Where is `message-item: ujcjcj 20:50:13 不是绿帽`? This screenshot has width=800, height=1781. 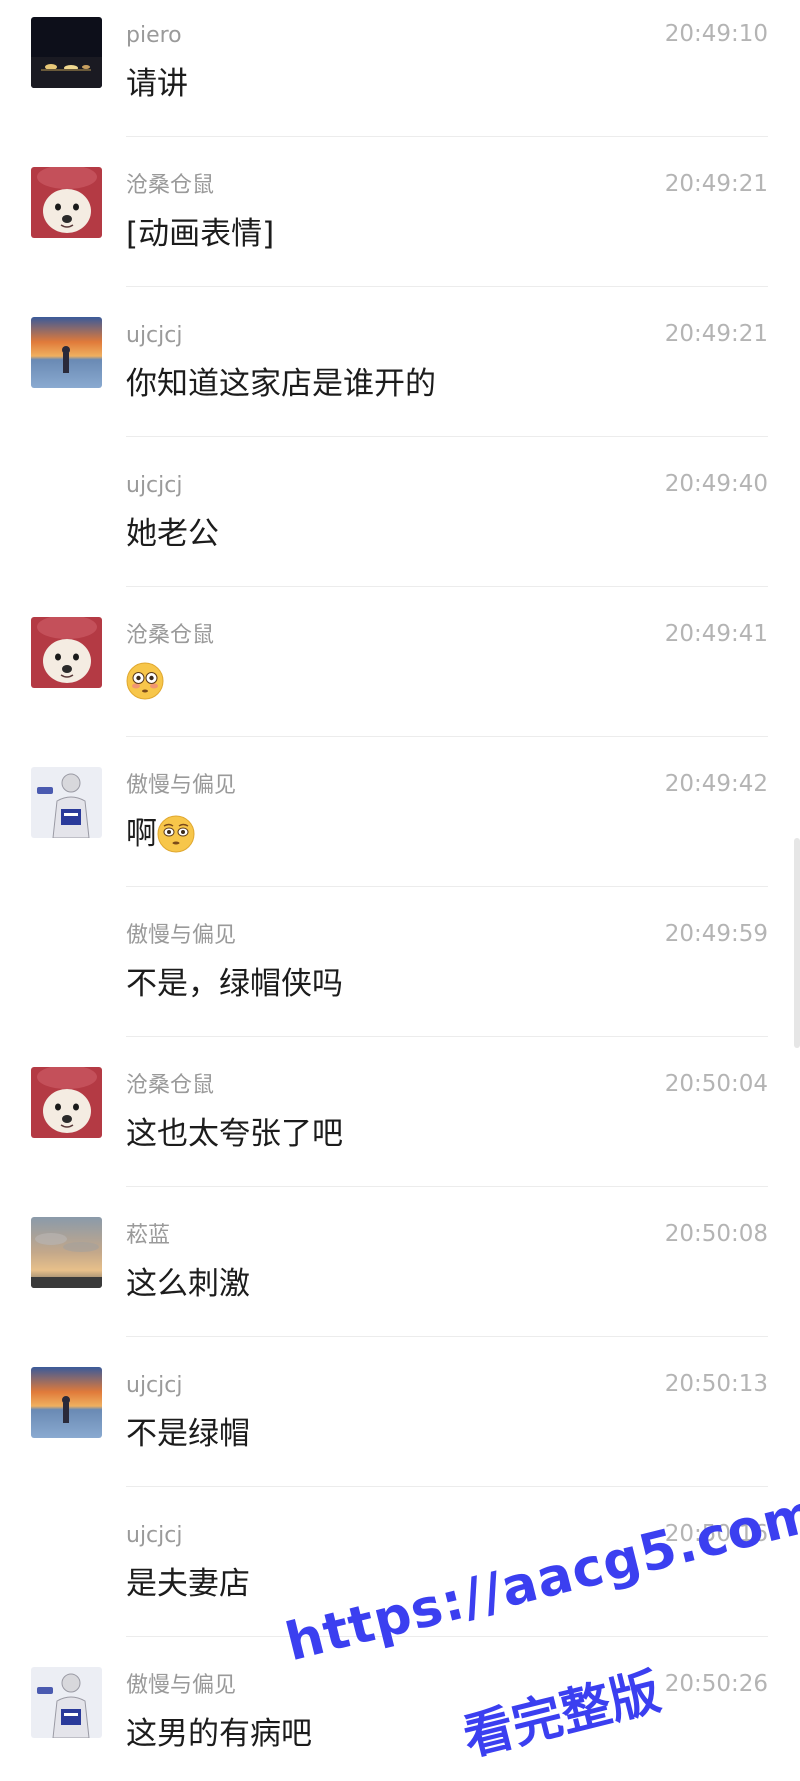 message-item: ujcjcj 20:50:13 不是绿帽 is located at coordinates (400, 1425).